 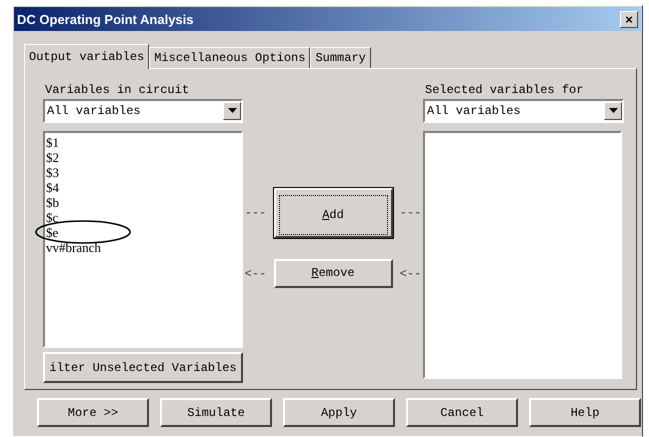 I want to click on dialog-button: Apply, so click(x=339, y=412).